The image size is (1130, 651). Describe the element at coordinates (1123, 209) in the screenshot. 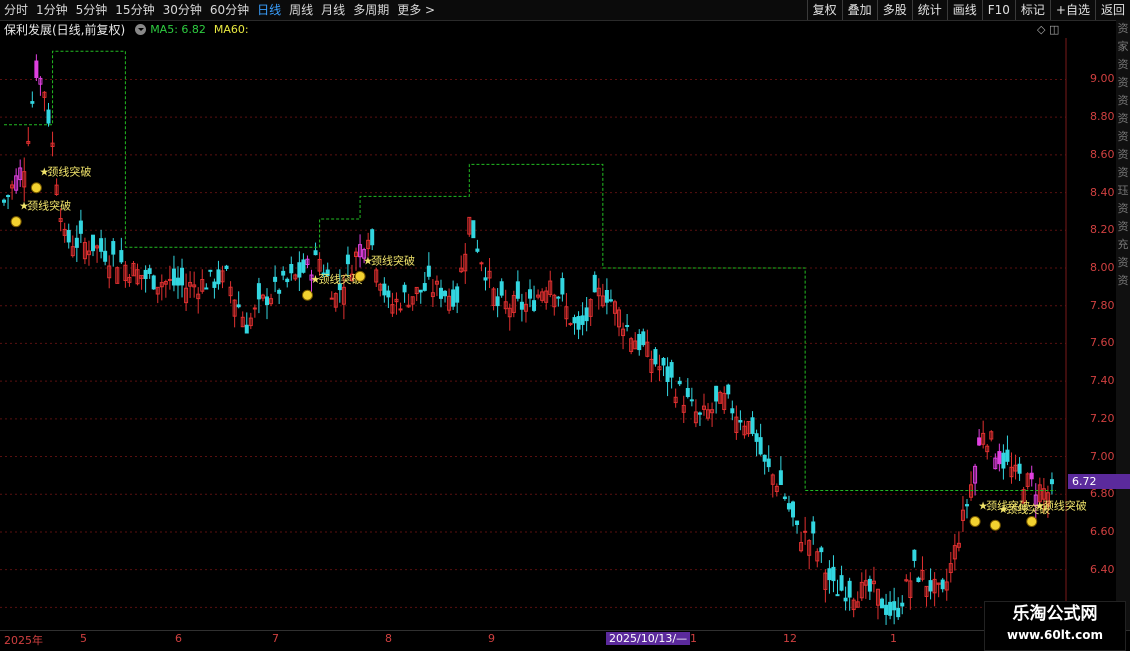

I see `sidebar-tab-10: 资` at that location.